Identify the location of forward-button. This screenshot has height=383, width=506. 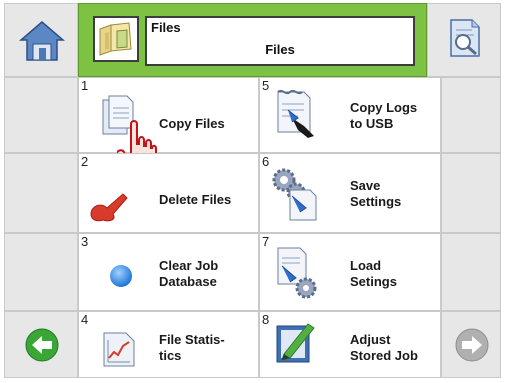
(471, 344).